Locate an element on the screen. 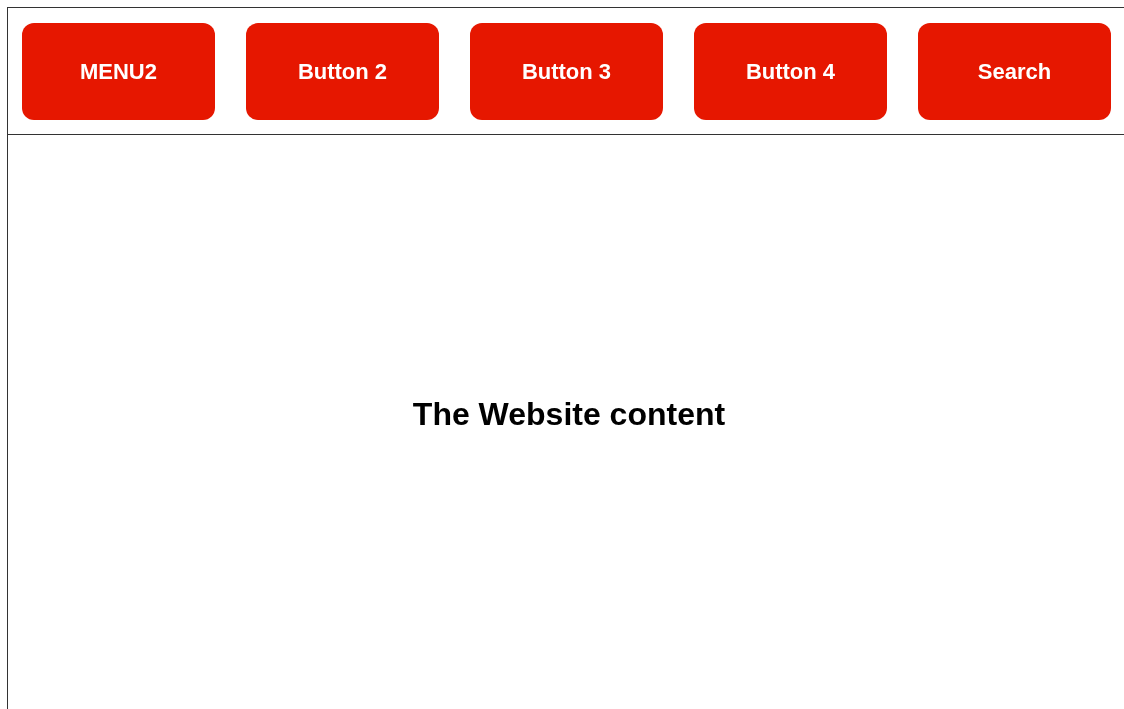  nav-button: Button 4 is located at coordinates (790, 71).